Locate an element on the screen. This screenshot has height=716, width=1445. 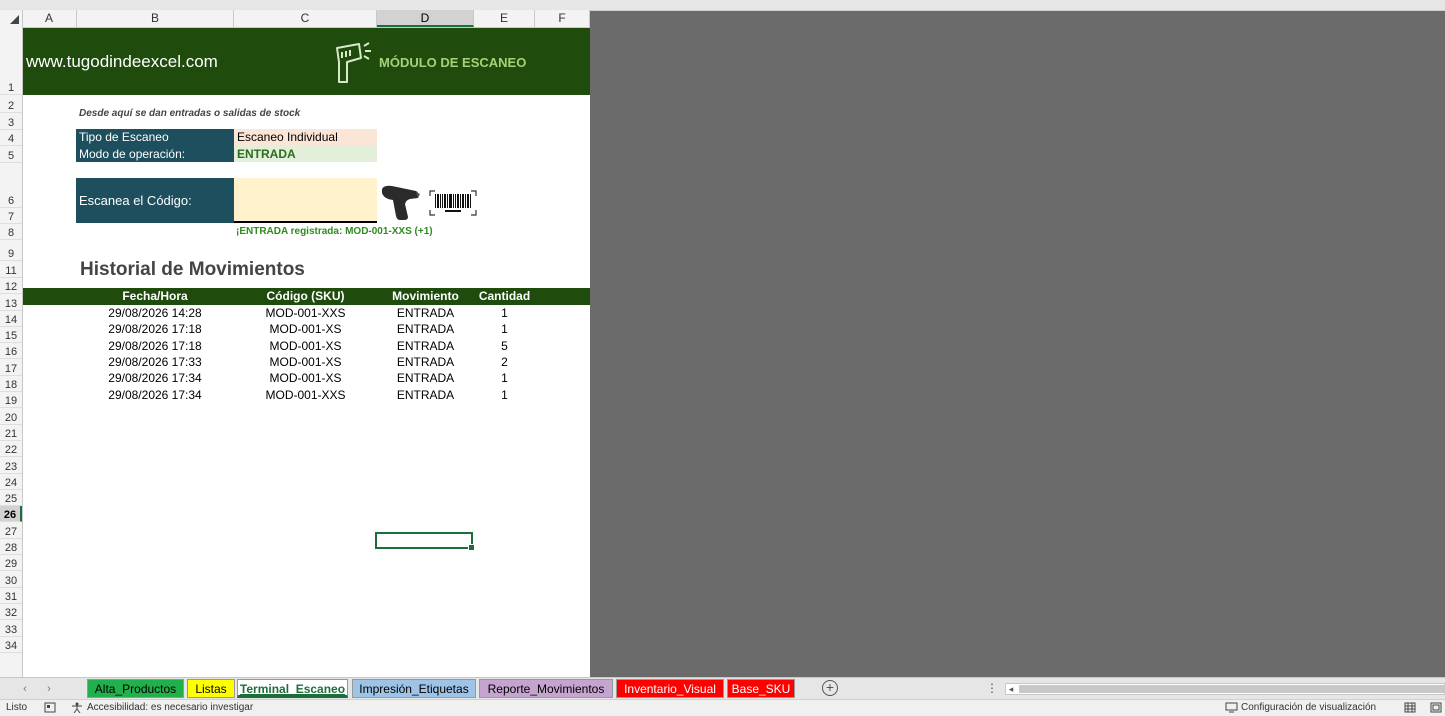
table-row: 29/08/2026 17:18 MOD-001-XS ENTRADA 5 is located at coordinates (306, 346).